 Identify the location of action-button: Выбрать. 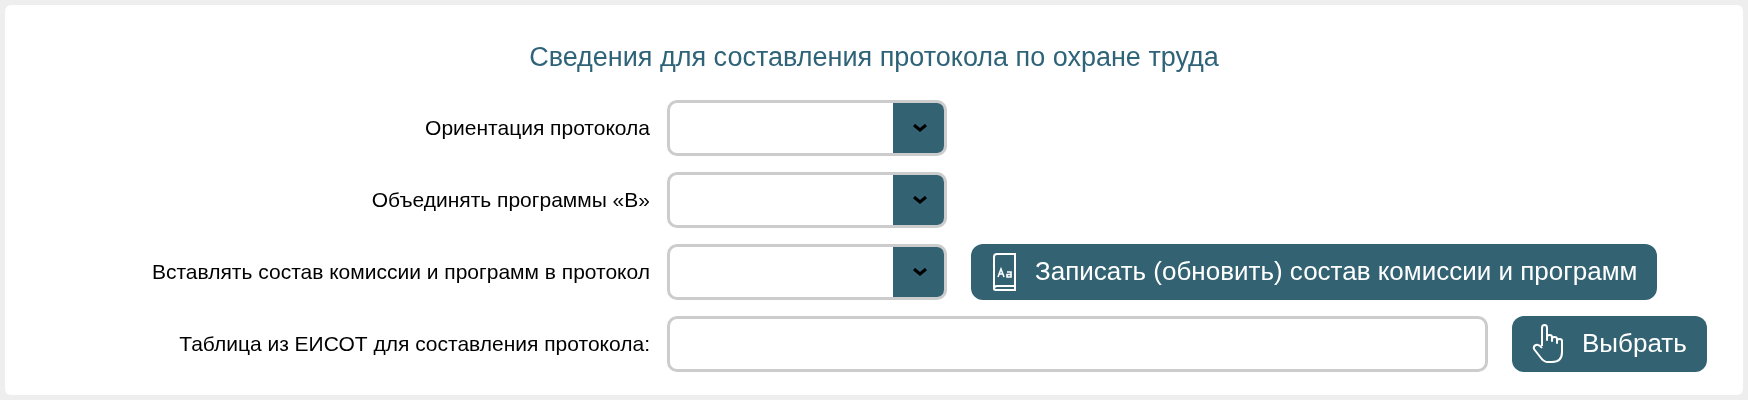
(1609, 343).